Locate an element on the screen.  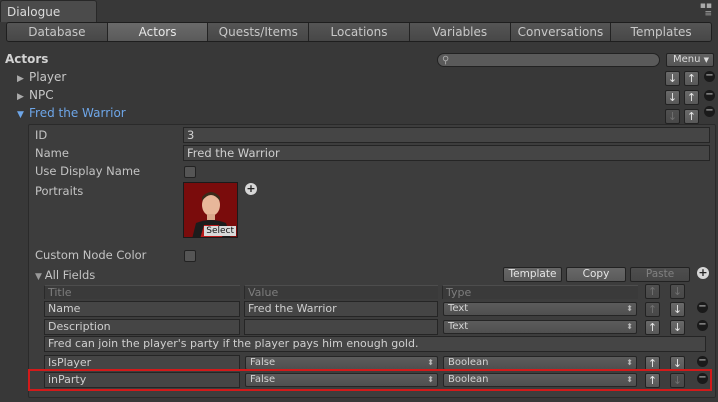
all-fields-foldout: ▼ All Fields is located at coordinates (65, 275).